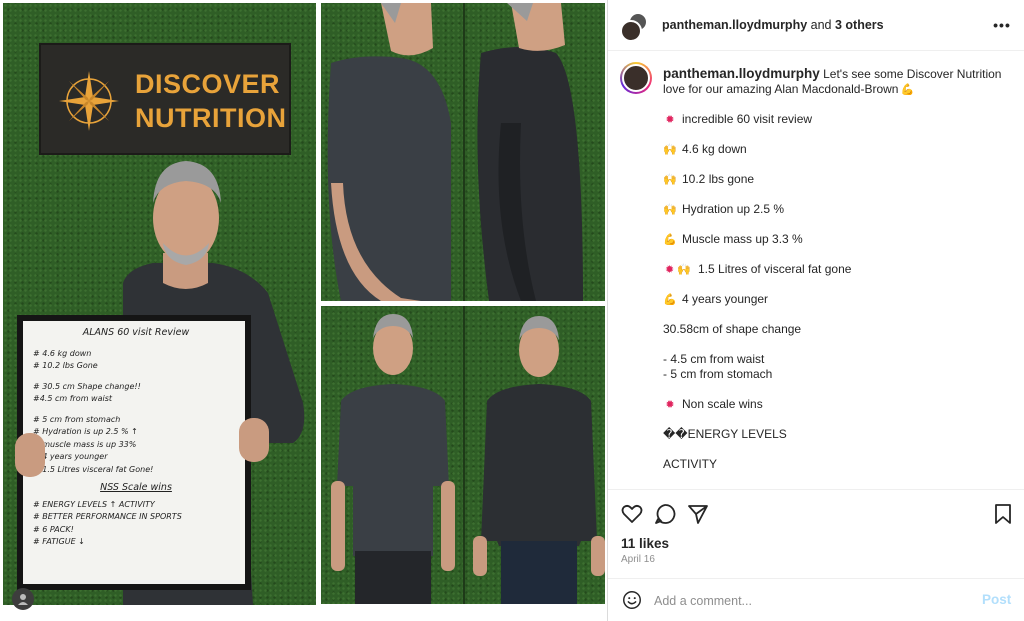 The image size is (1024, 621). Describe the element at coordinates (821, 25) in the screenshot. I see `author-and: and` at that location.